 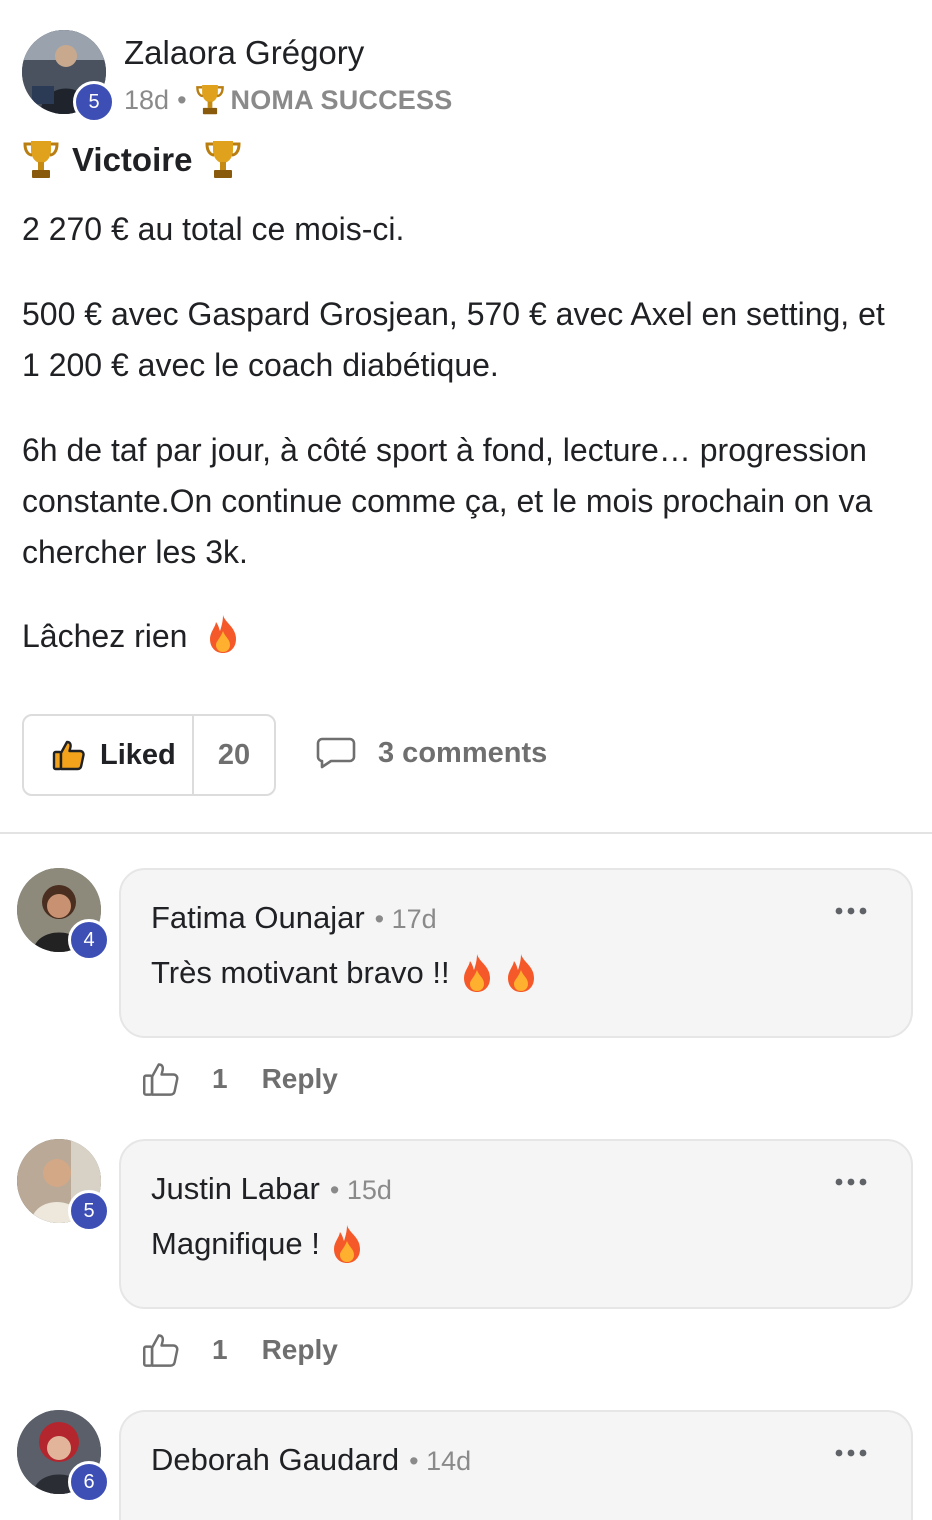 I want to click on like-button-group: Liked 20, so click(x=149, y=755).